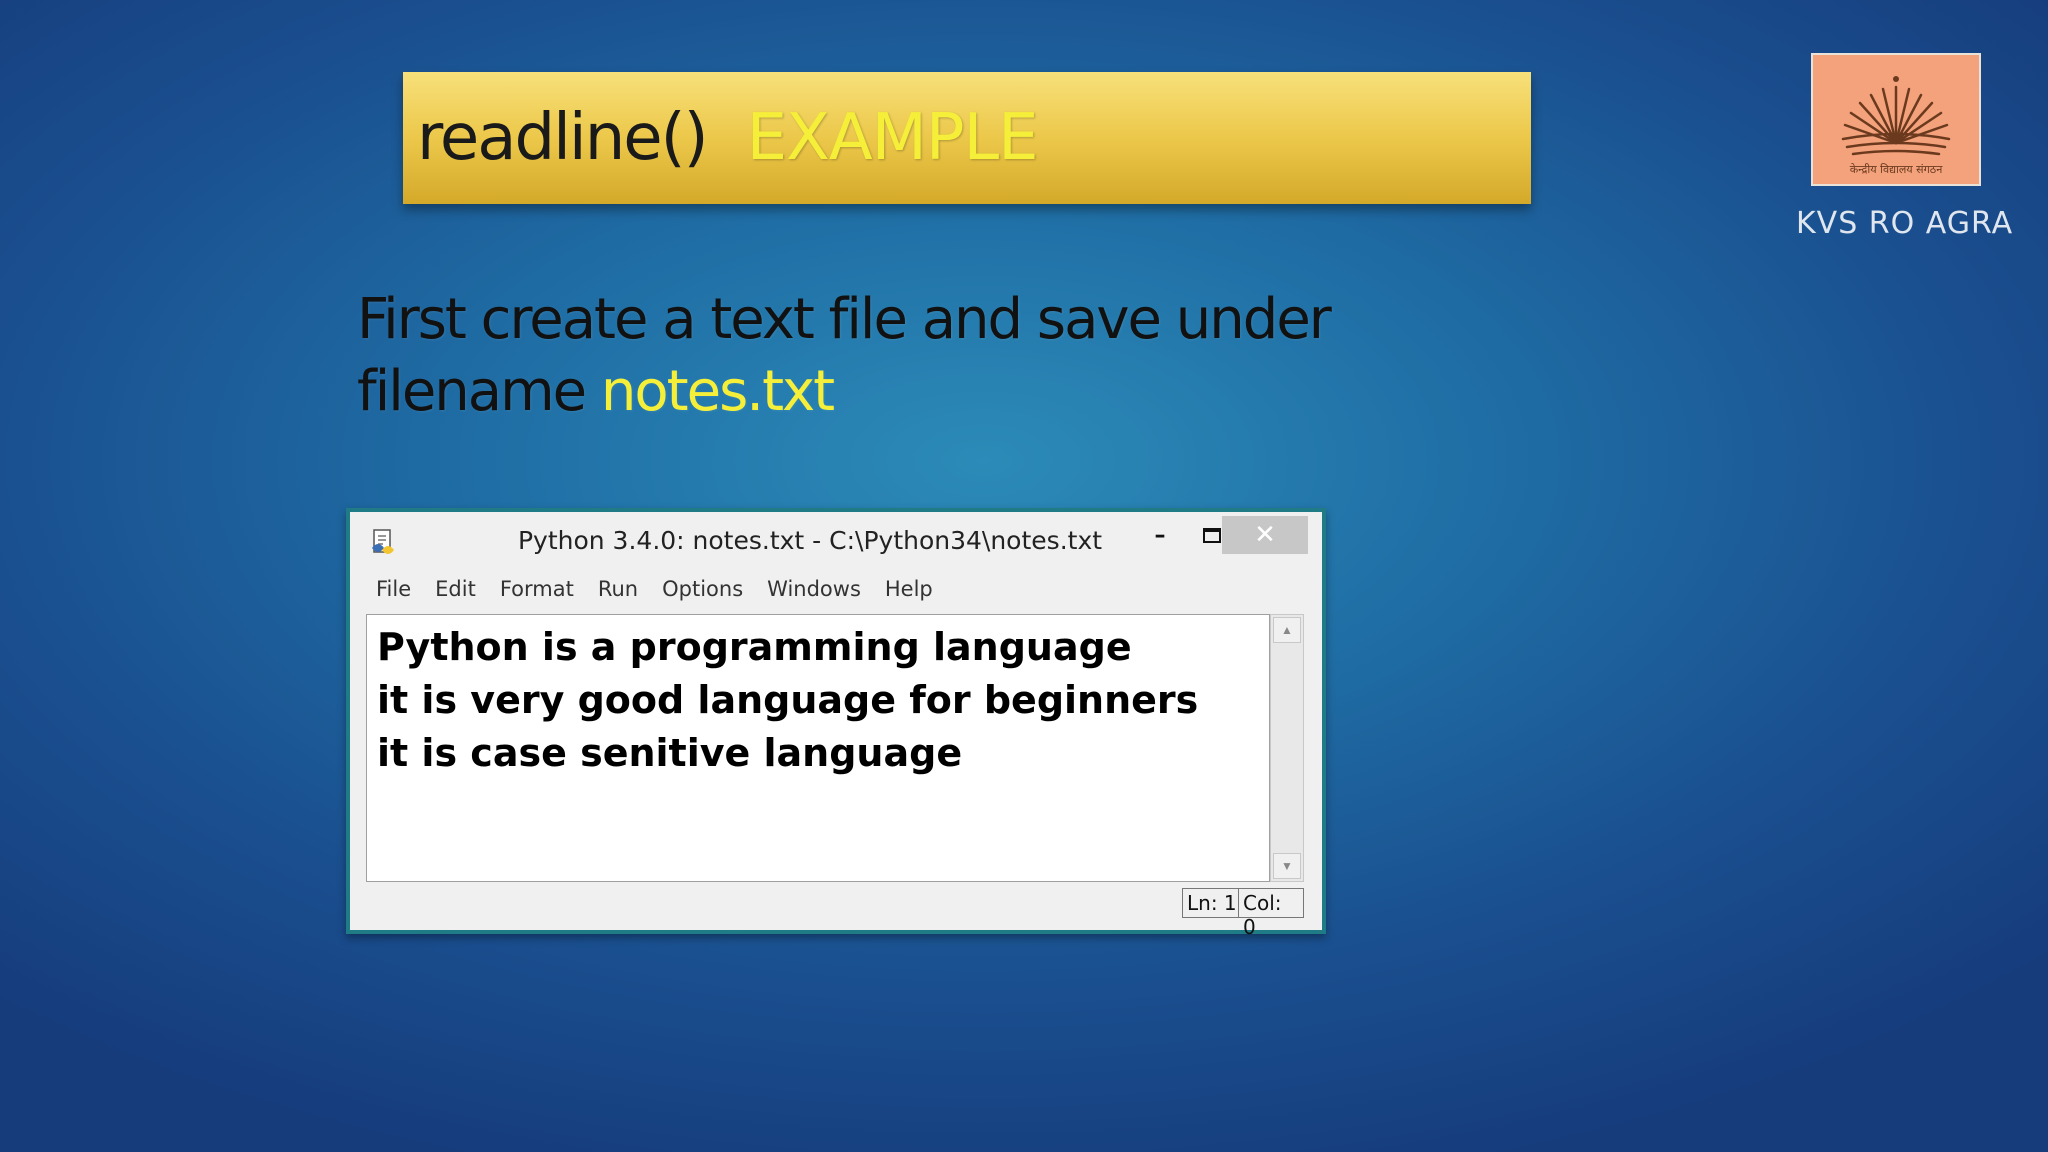 This screenshot has height=1152, width=2048. Describe the element at coordinates (563, 138) in the screenshot. I see `slide-title: readline()` at that location.